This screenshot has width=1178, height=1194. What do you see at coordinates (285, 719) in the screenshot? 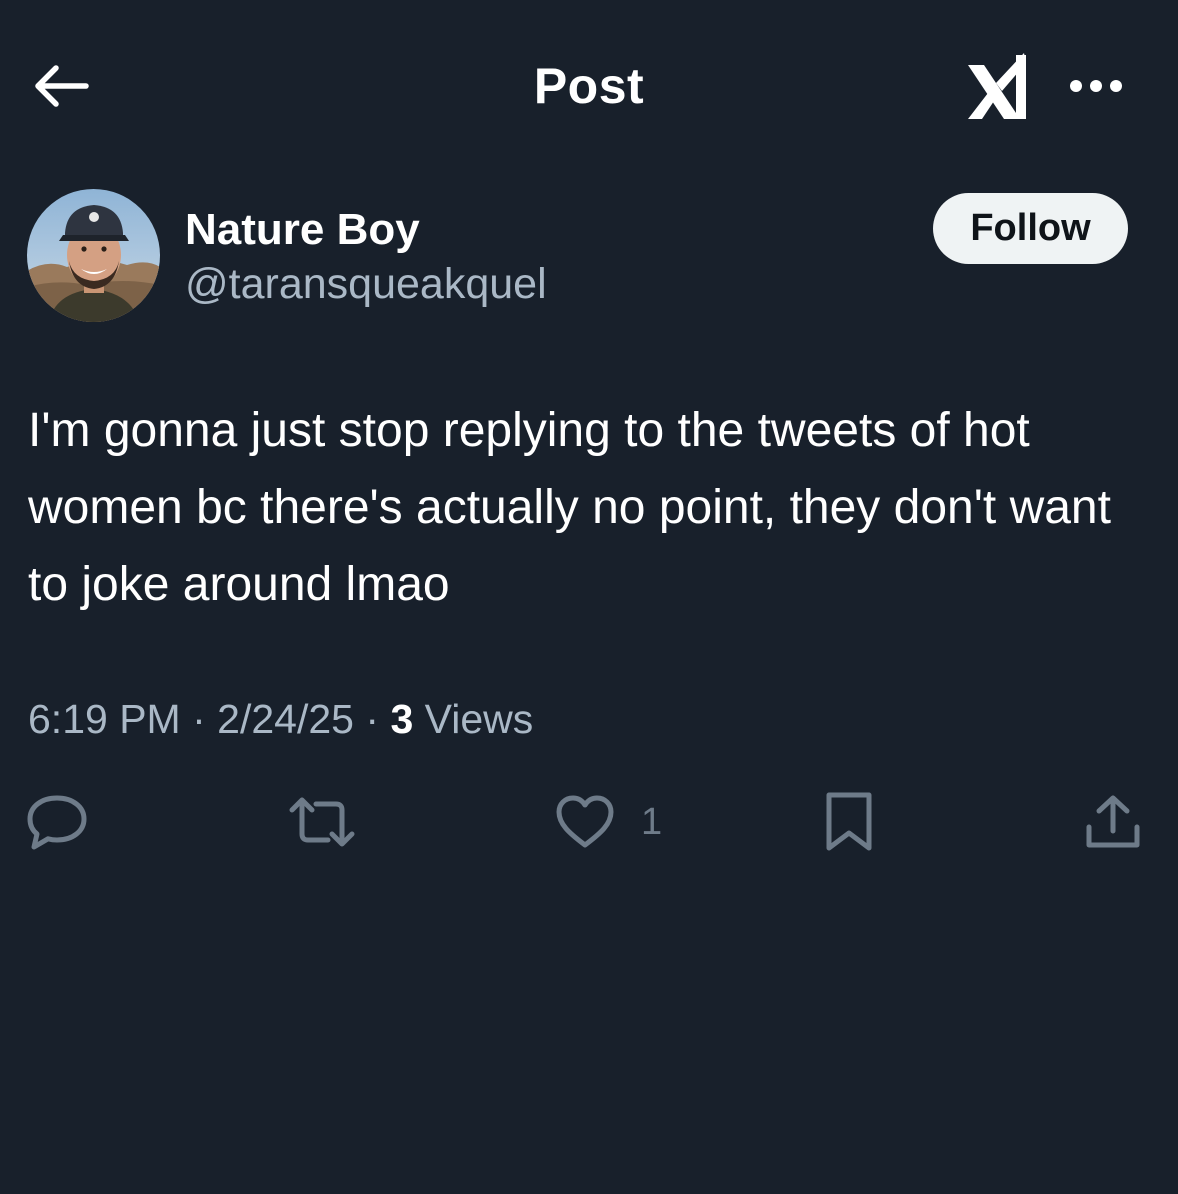
I see `post-date: 2/24/25` at bounding box center [285, 719].